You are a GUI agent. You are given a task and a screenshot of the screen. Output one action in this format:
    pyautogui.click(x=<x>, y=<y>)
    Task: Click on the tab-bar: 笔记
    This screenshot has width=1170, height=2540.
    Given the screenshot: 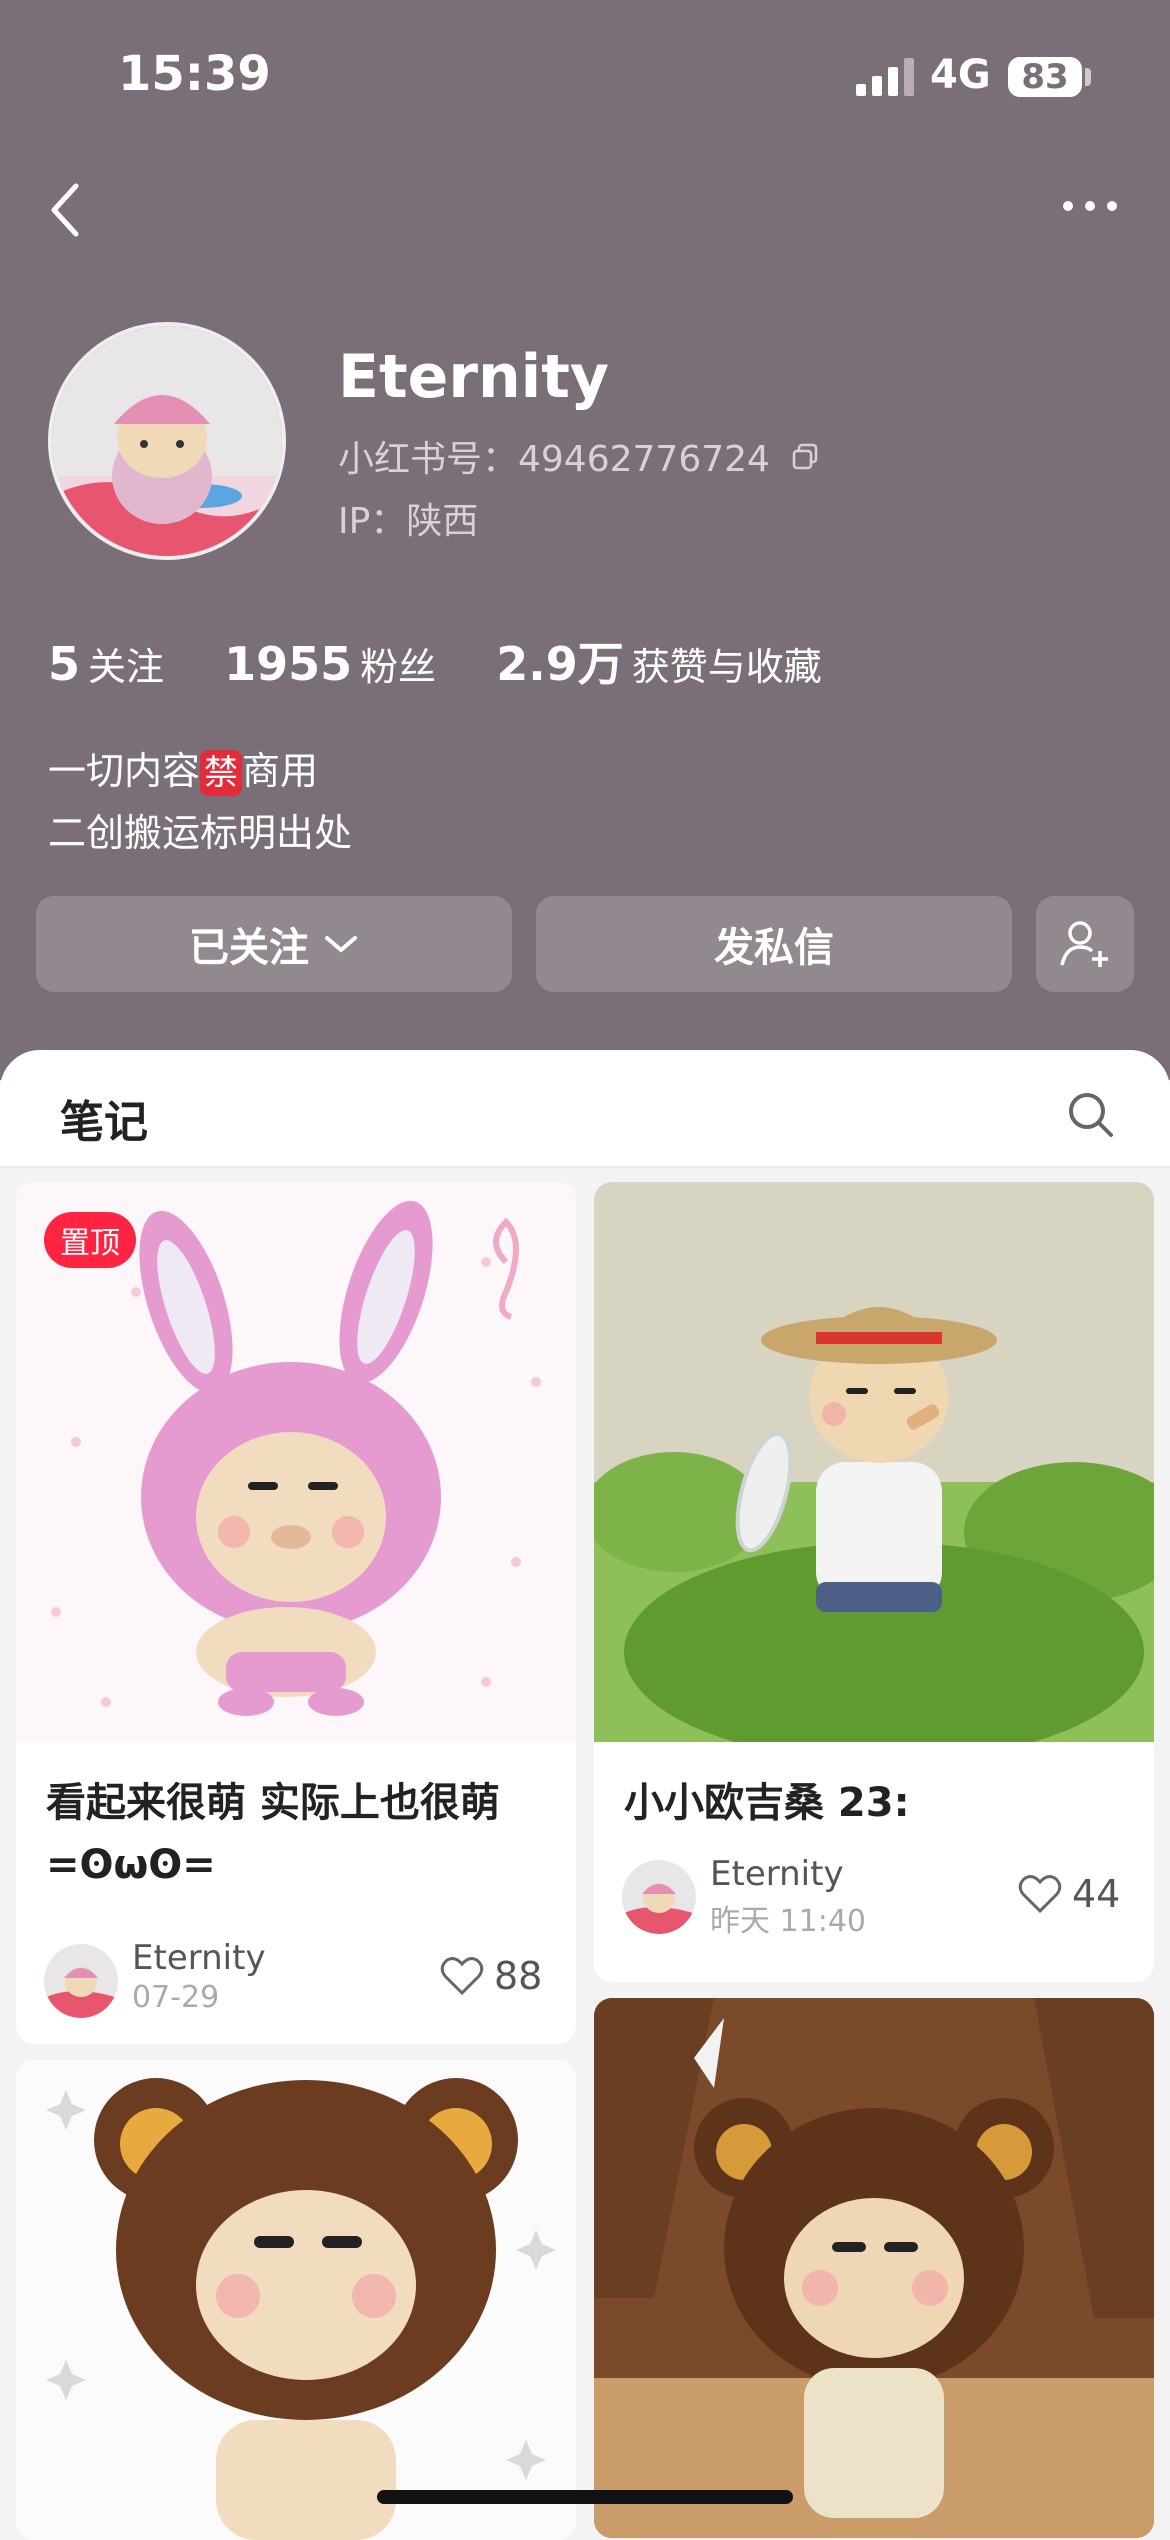 What is the action you would take?
    pyautogui.click(x=585, y=1109)
    